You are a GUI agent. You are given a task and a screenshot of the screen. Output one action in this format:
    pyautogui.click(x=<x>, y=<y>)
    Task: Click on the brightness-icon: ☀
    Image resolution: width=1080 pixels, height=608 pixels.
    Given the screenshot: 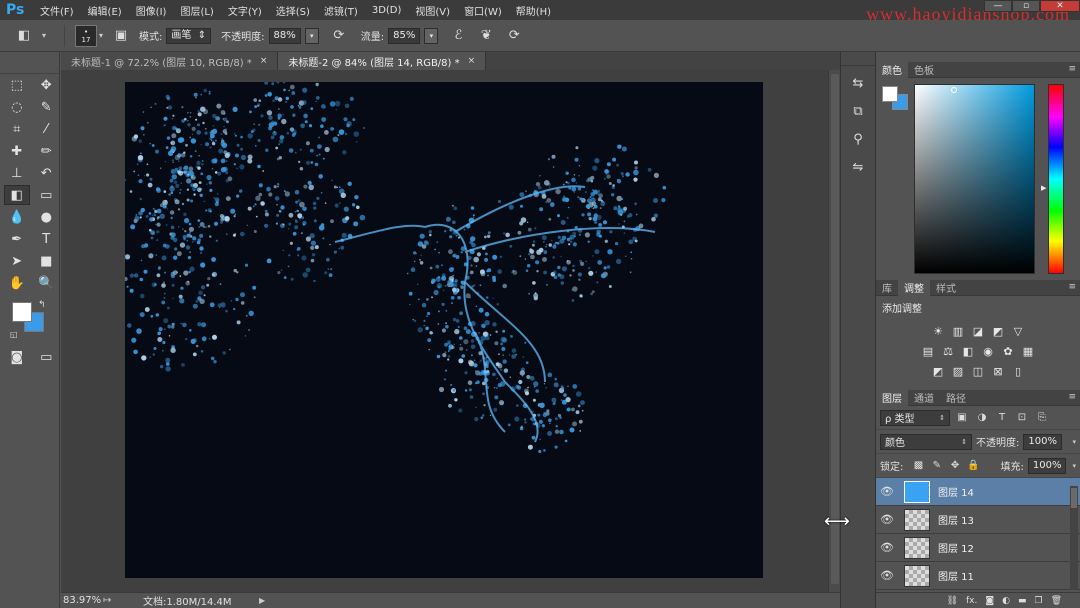 What is the action you would take?
    pyautogui.click(x=938, y=331)
    